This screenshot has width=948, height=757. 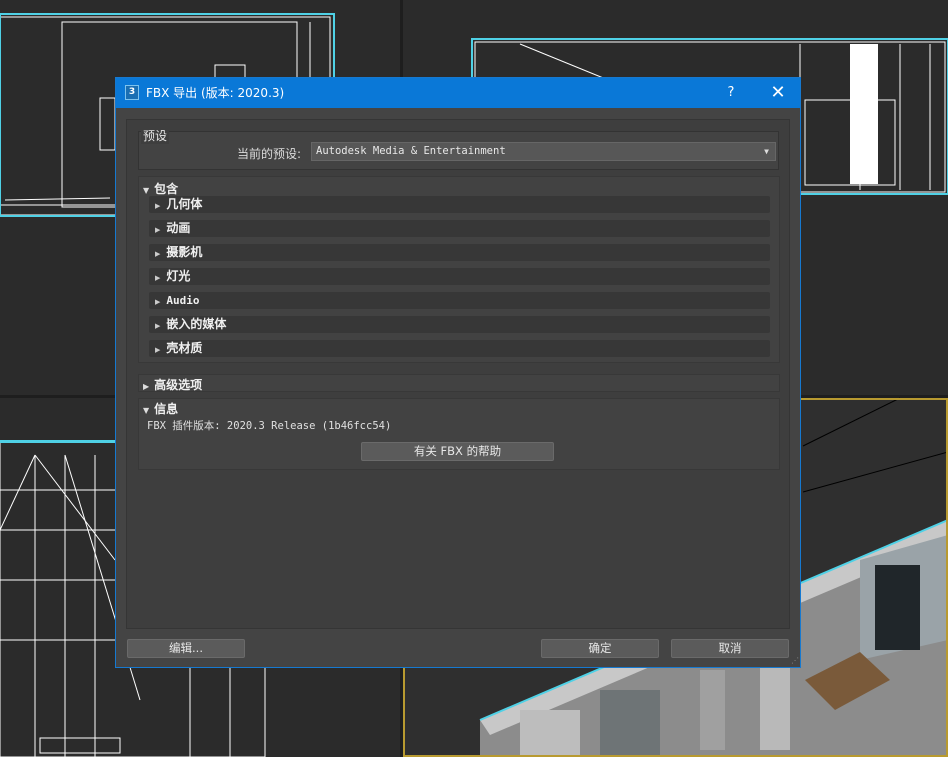 What do you see at coordinates (184, 252) in the screenshot?
I see `sub-rollout-label: 摄影机` at bounding box center [184, 252].